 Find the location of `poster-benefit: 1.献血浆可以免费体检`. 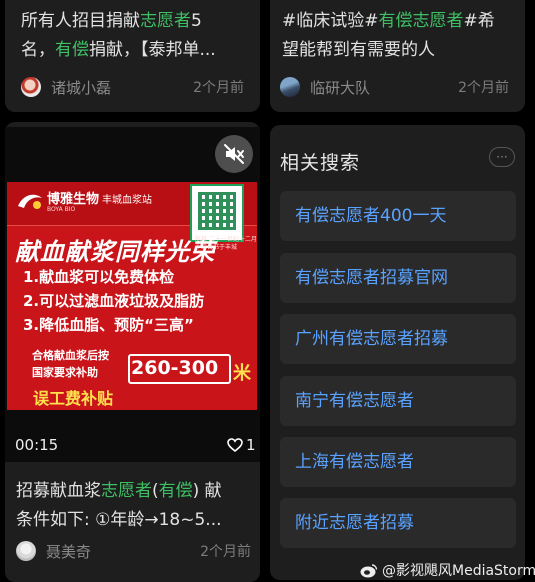

poster-benefit: 1.献血浆可以免费体检 is located at coordinates (99, 277).